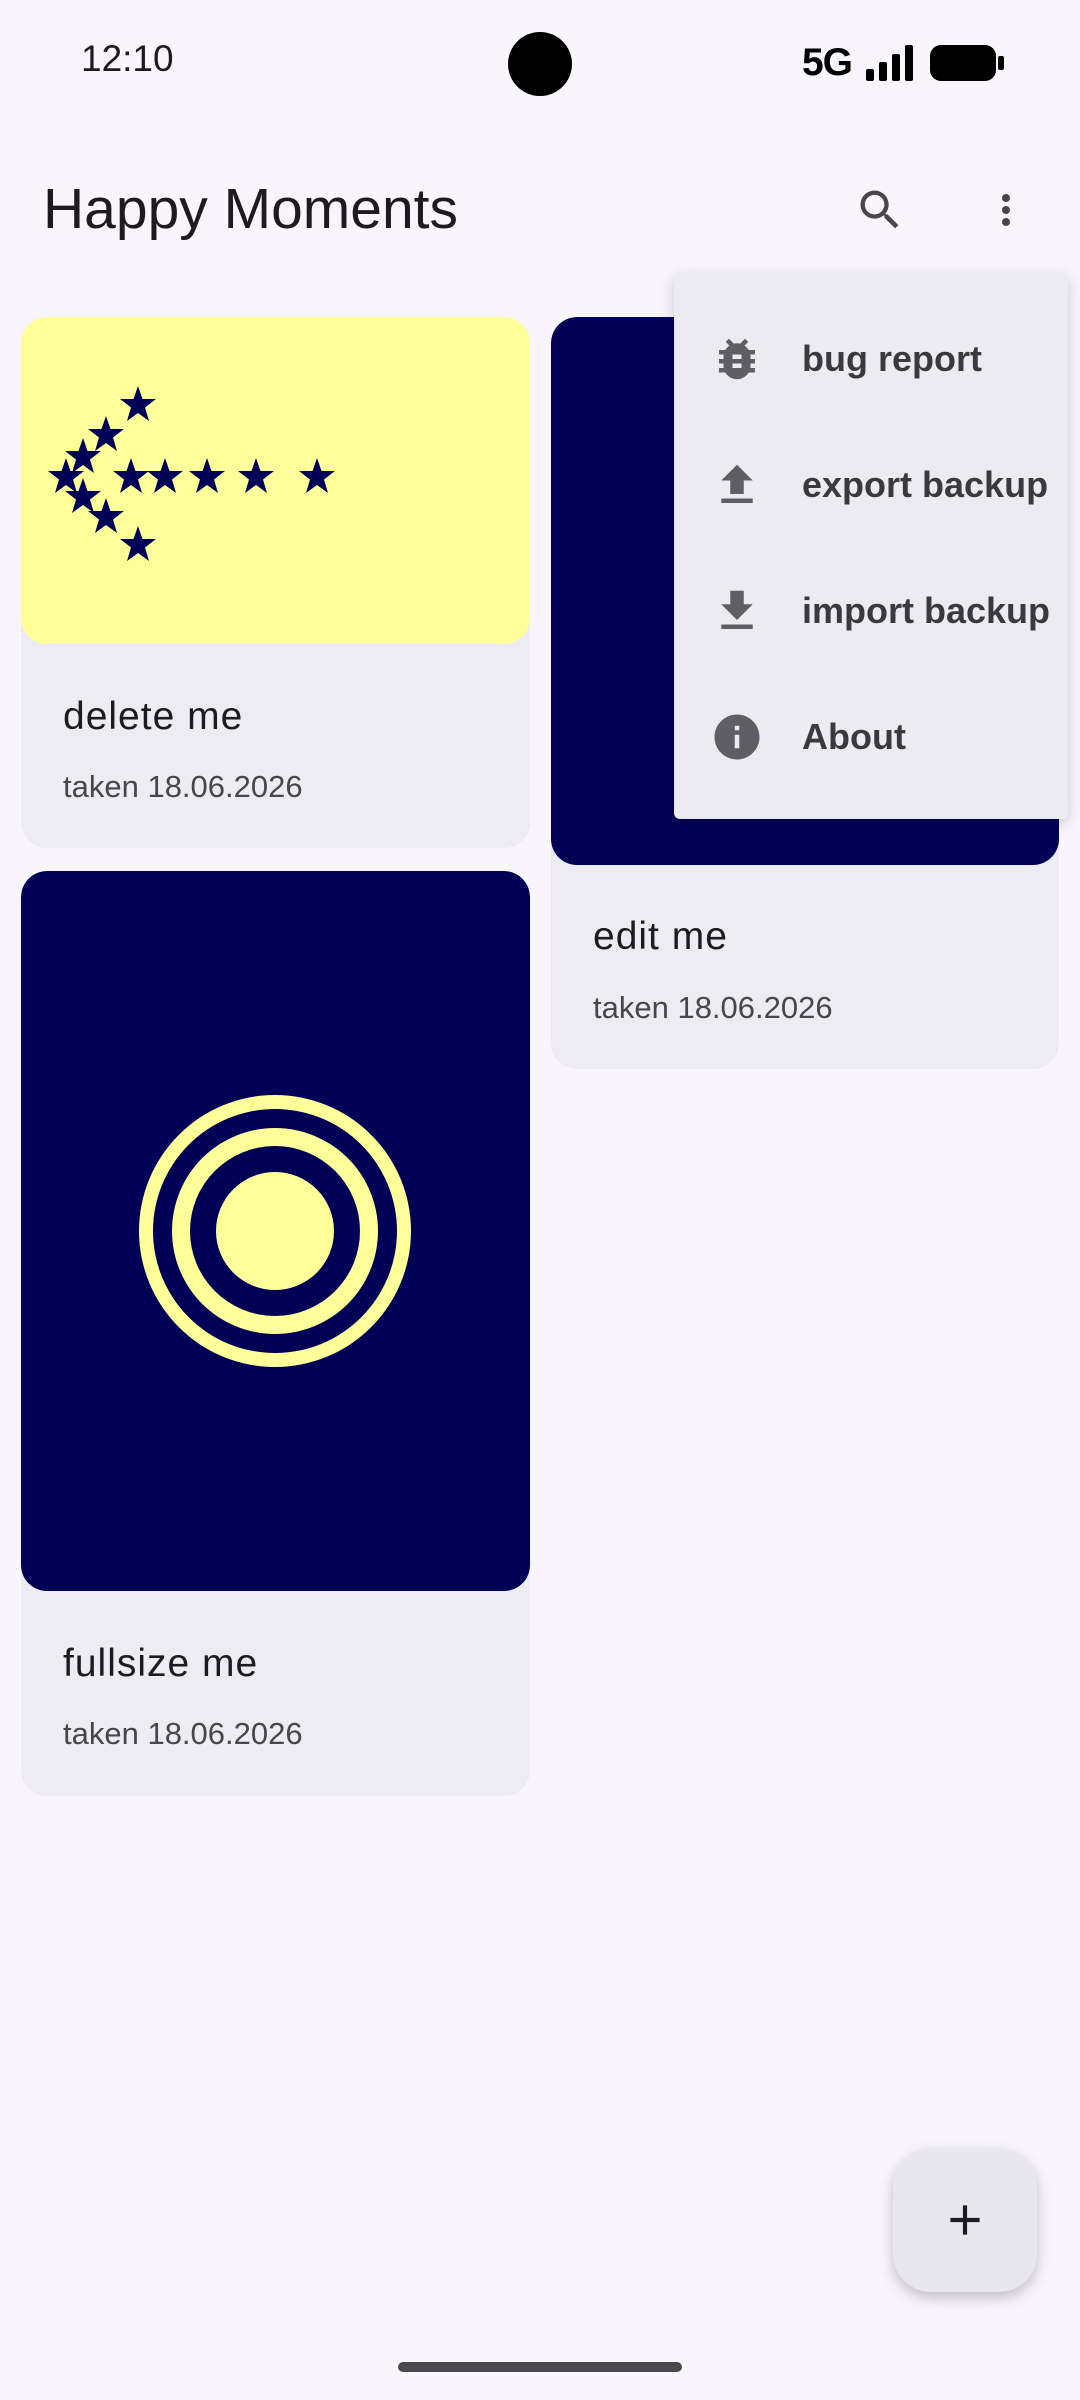  I want to click on add-moment-button, so click(965, 2220).